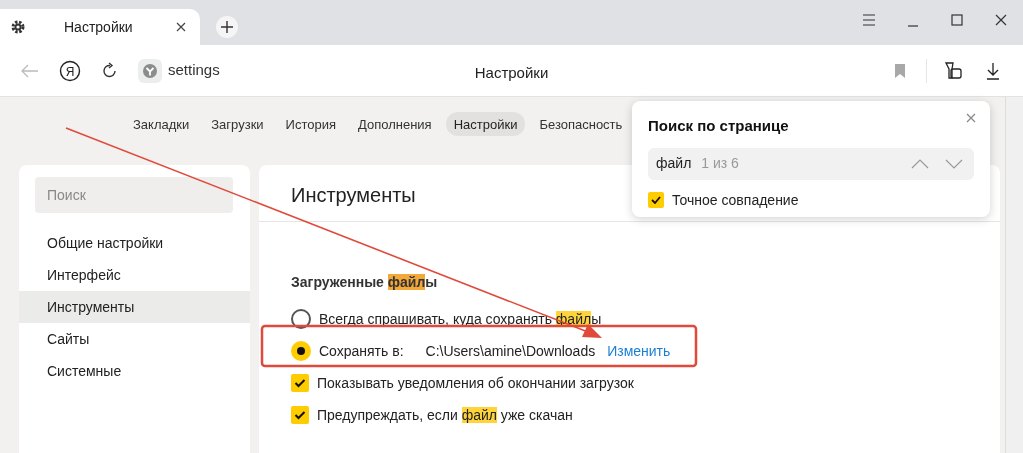  I want to click on menu-icon, so click(869, 20).